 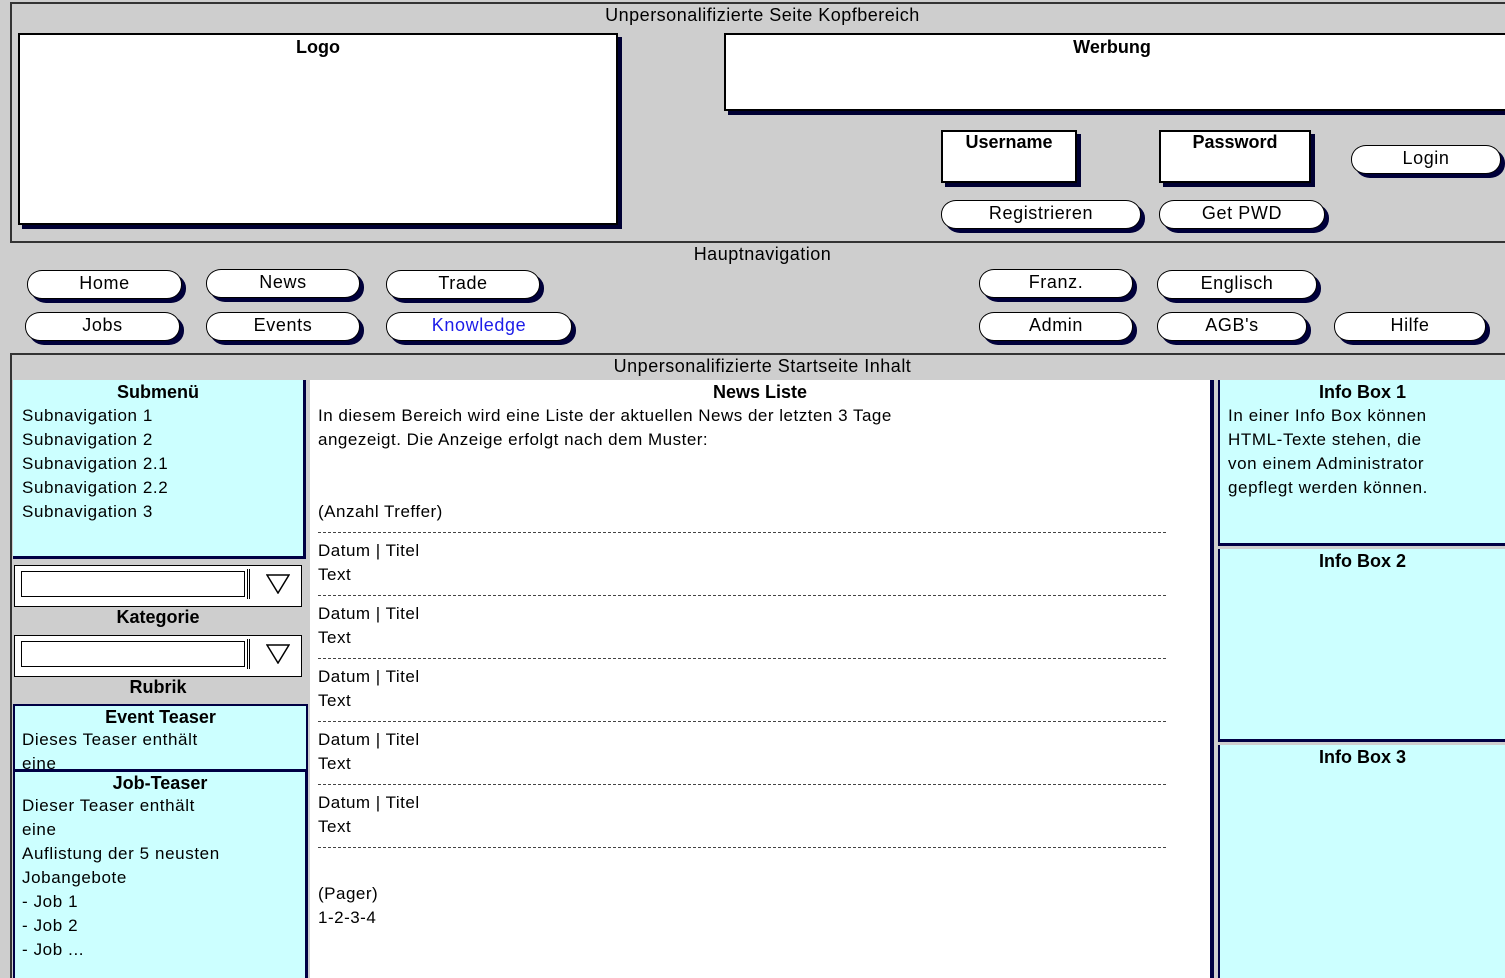 What do you see at coordinates (39, 829) in the screenshot?
I see `job-teaser-line: eine` at bounding box center [39, 829].